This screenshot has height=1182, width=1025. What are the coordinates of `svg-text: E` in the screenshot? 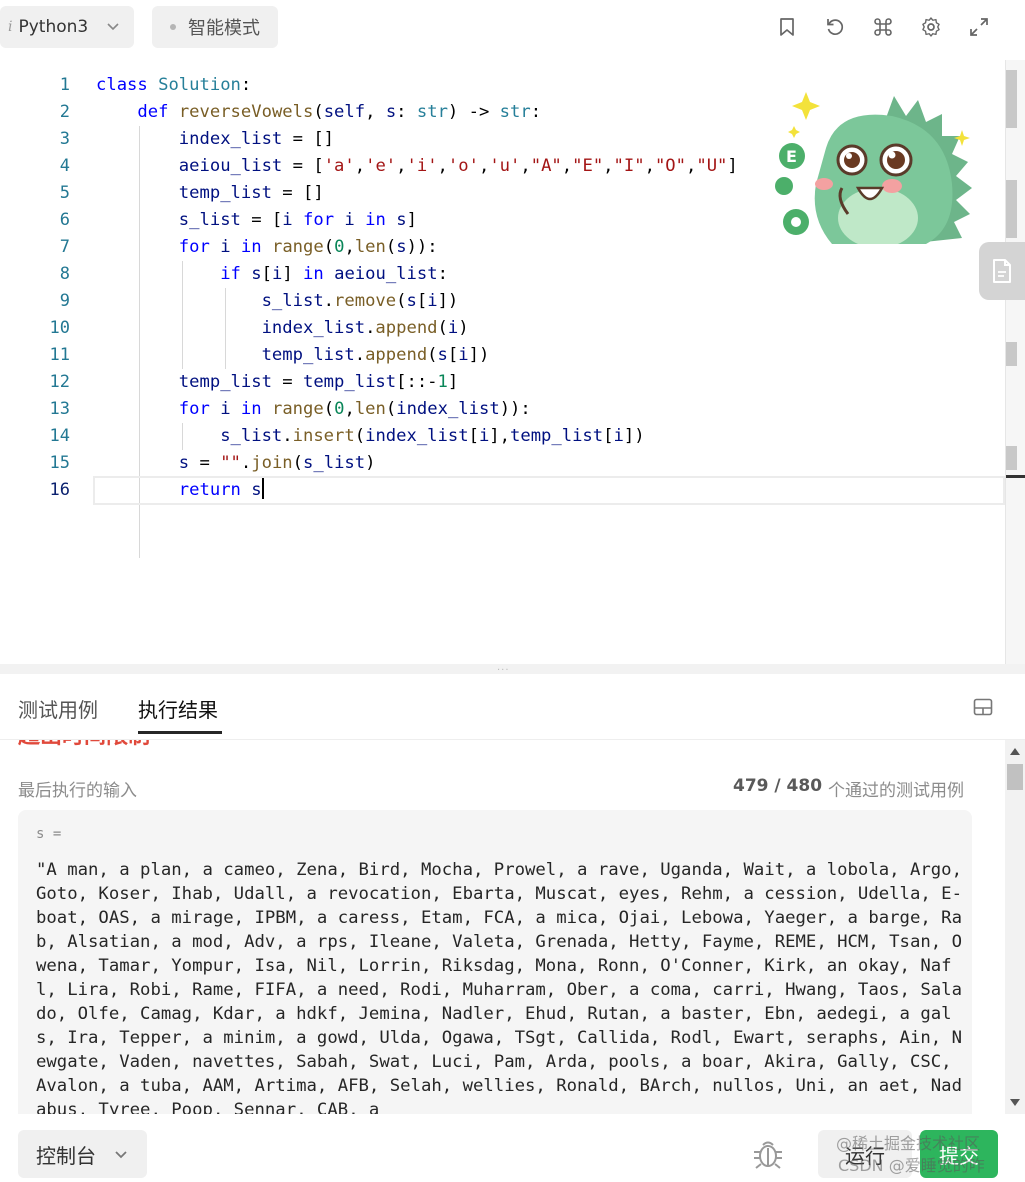 It's located at (791, 156).